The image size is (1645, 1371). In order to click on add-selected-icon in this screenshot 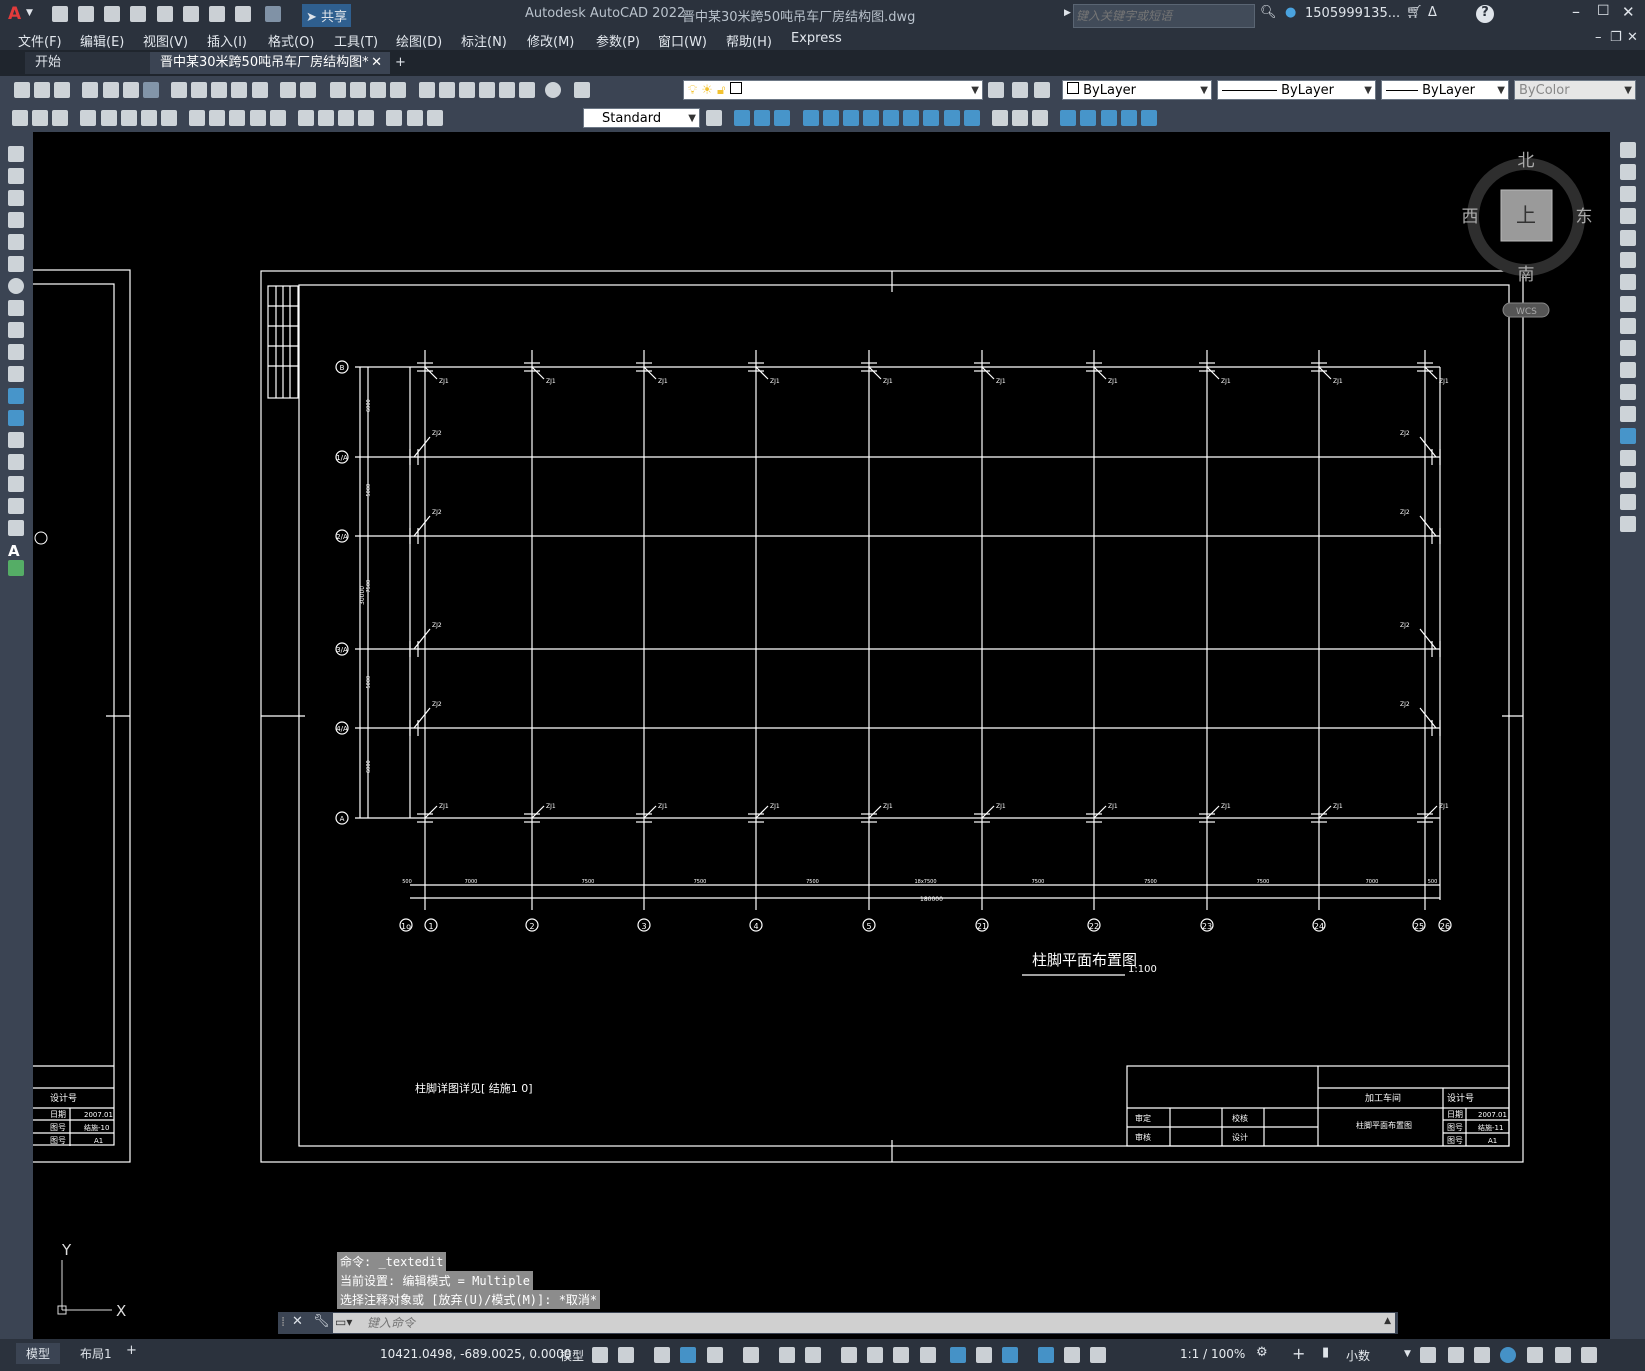, I will do `click(16, 568)`.